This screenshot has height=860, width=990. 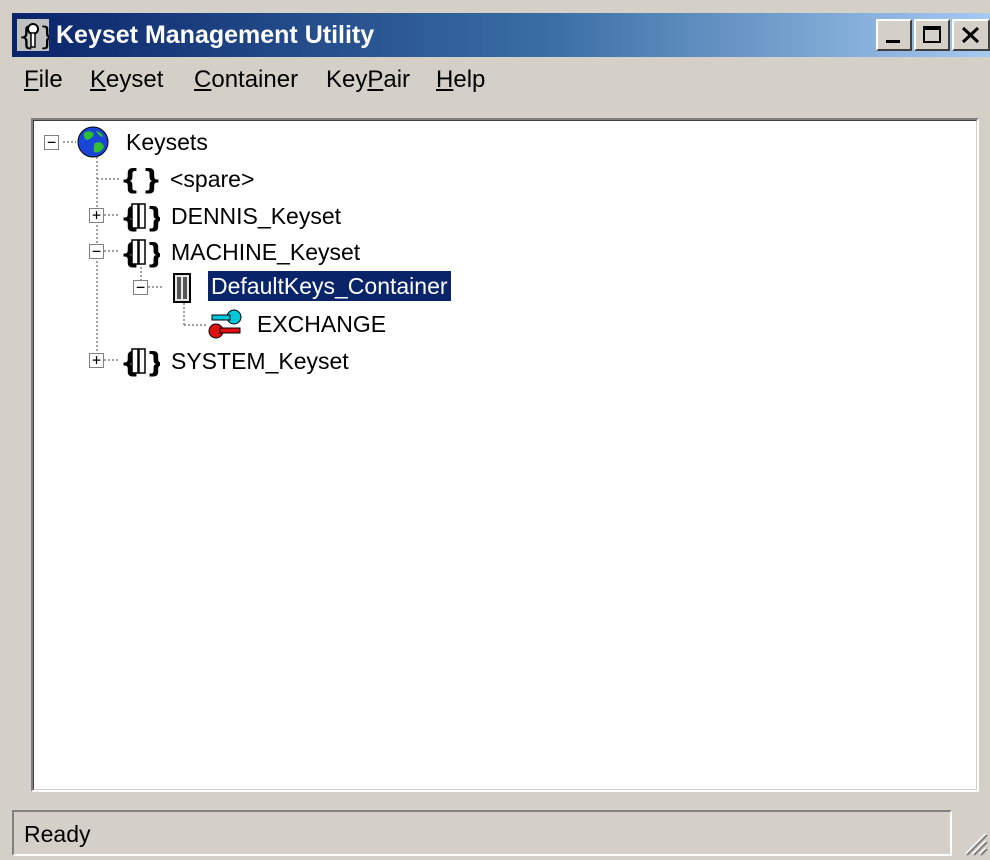 What do you see at coordinates (212, 179) in the screenshot?
I see `tree-node-spare: <spare>` at bounding box center [212, 179].